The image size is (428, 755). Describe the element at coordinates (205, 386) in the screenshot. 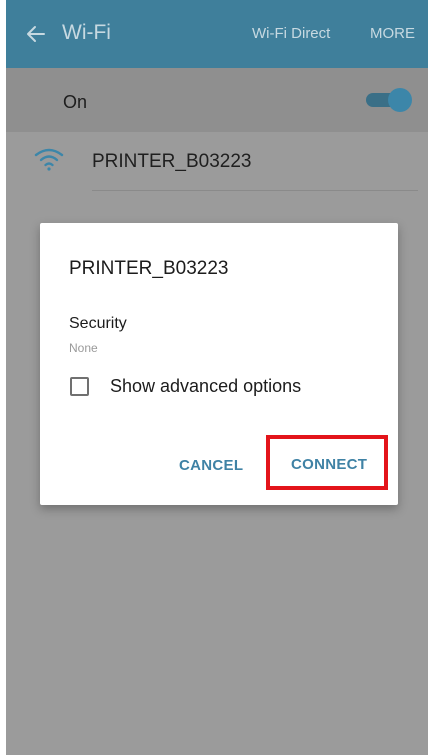

I see `show-advanced-label: Show advanced options` at that location.